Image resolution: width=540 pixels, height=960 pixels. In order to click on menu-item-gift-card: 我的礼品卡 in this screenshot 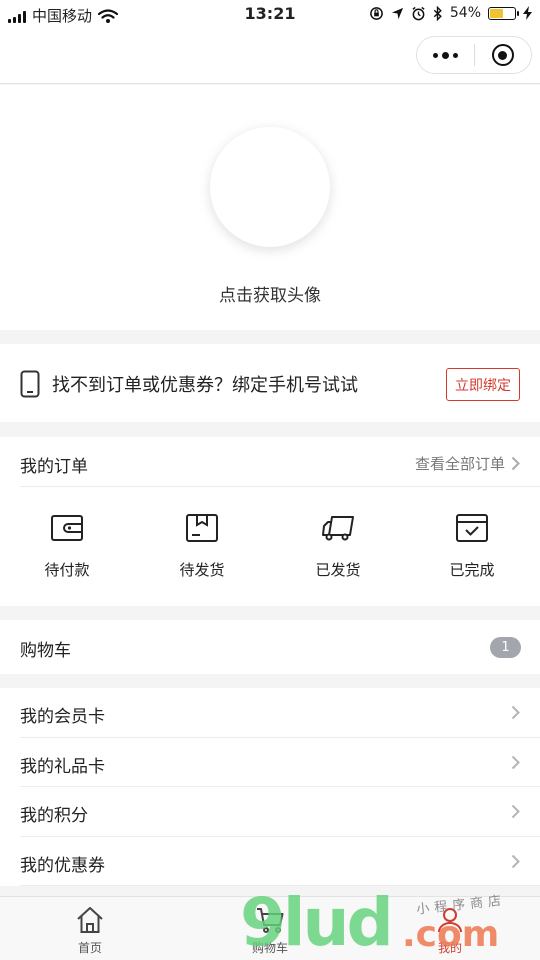, I will do `click(280, 762)`.